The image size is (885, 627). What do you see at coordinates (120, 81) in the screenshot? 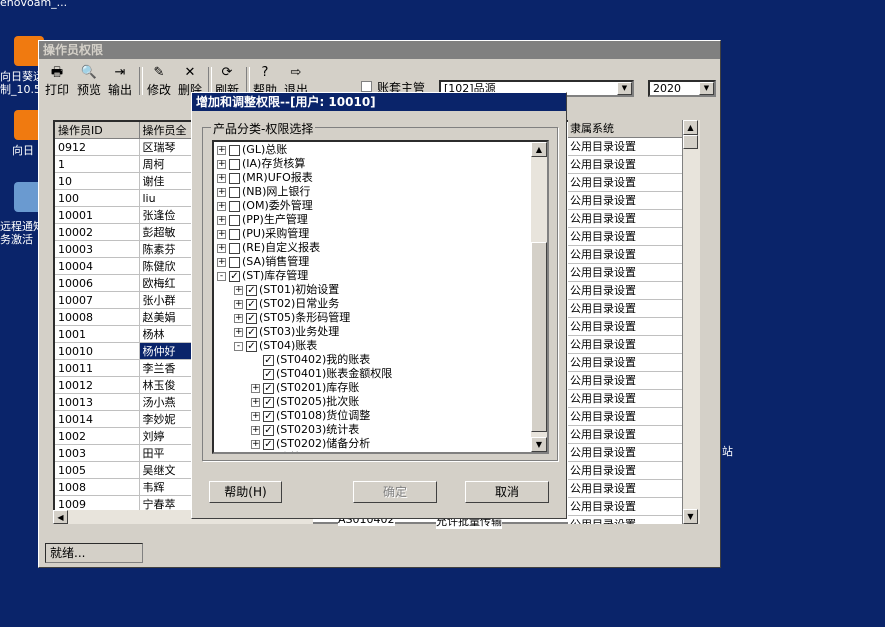
I see `export-button: ⇥ 输出` at bounding box center [120, 81].